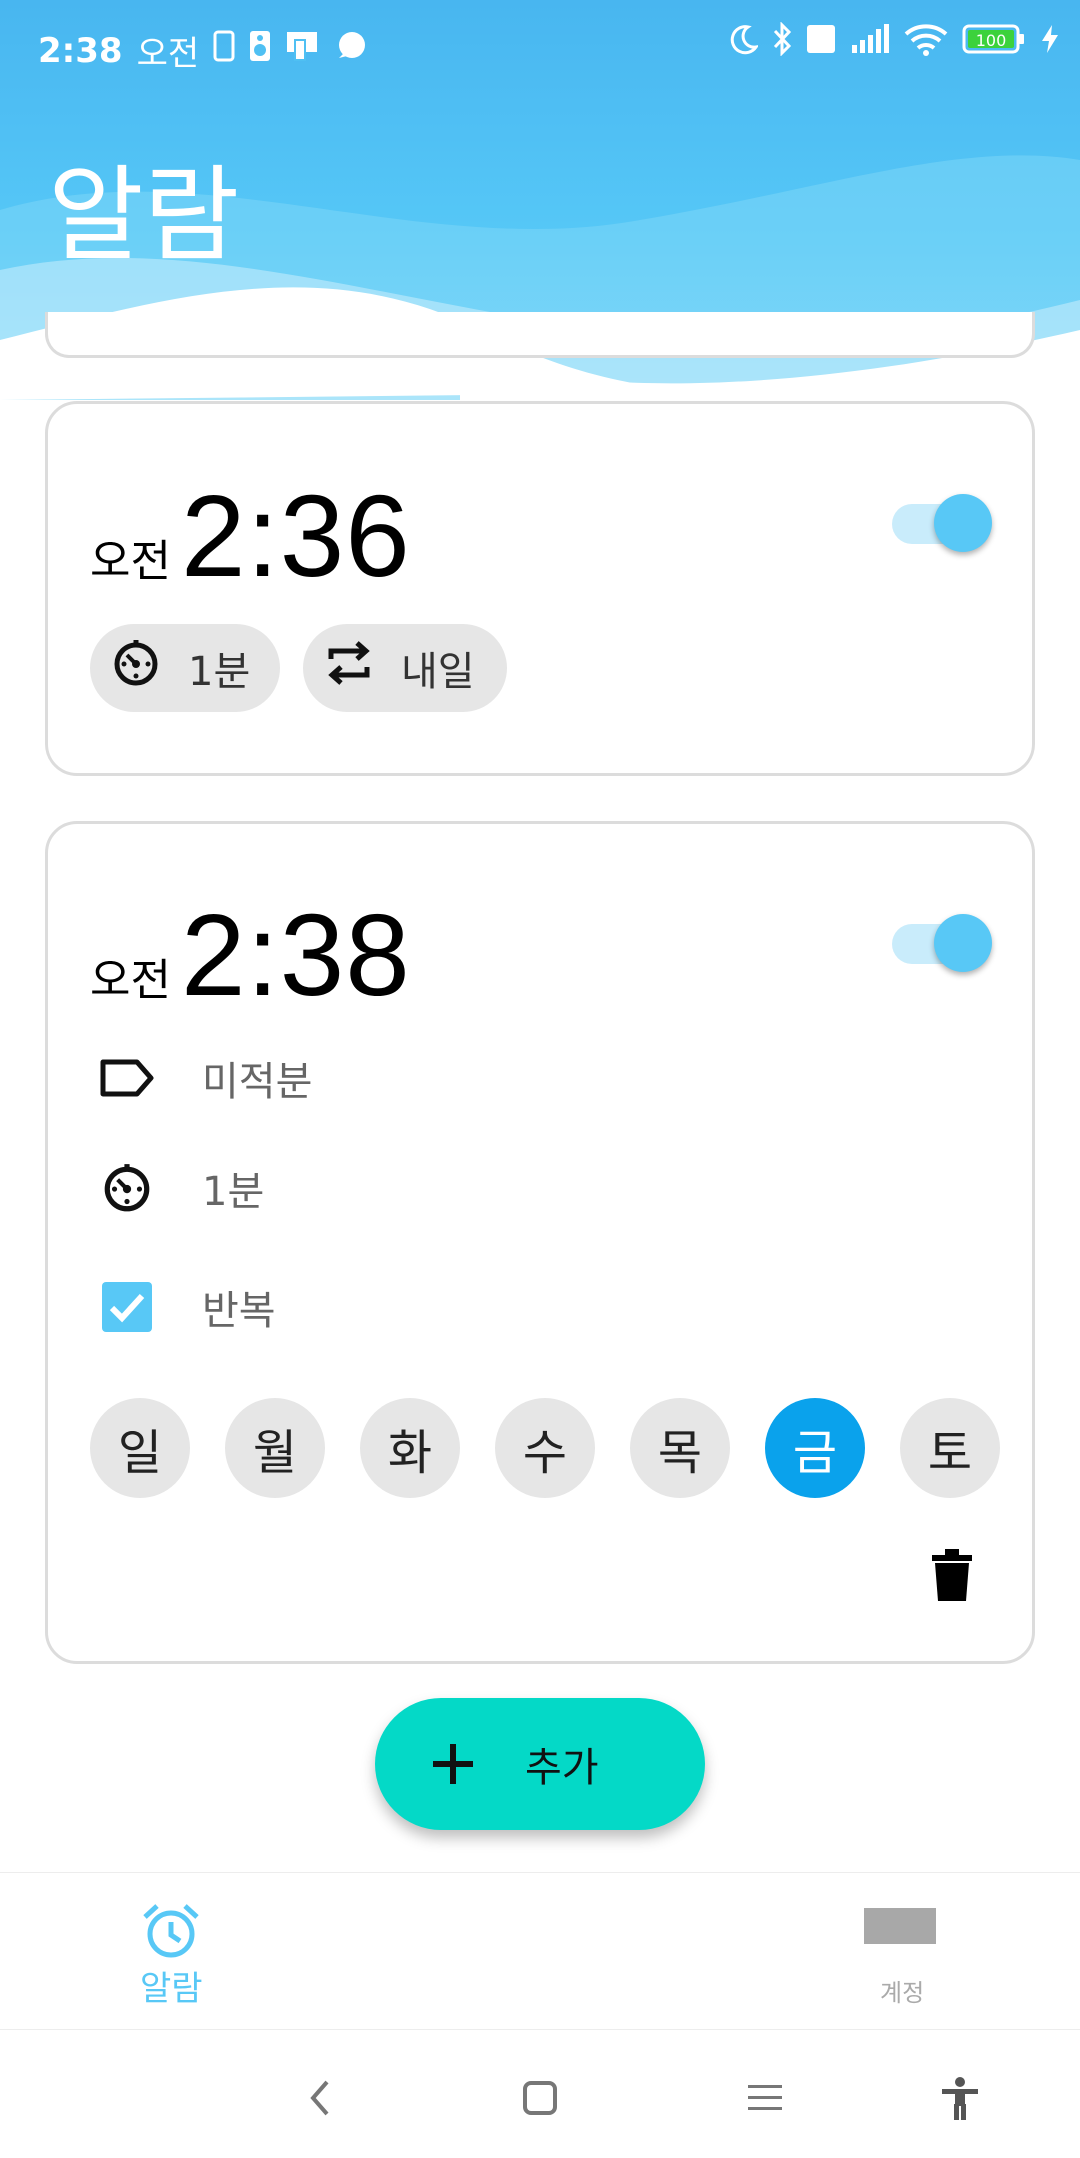 The width and height of the screenshot is (1080, 2158). I want to click on home-square-icon, so click(540, 2098).